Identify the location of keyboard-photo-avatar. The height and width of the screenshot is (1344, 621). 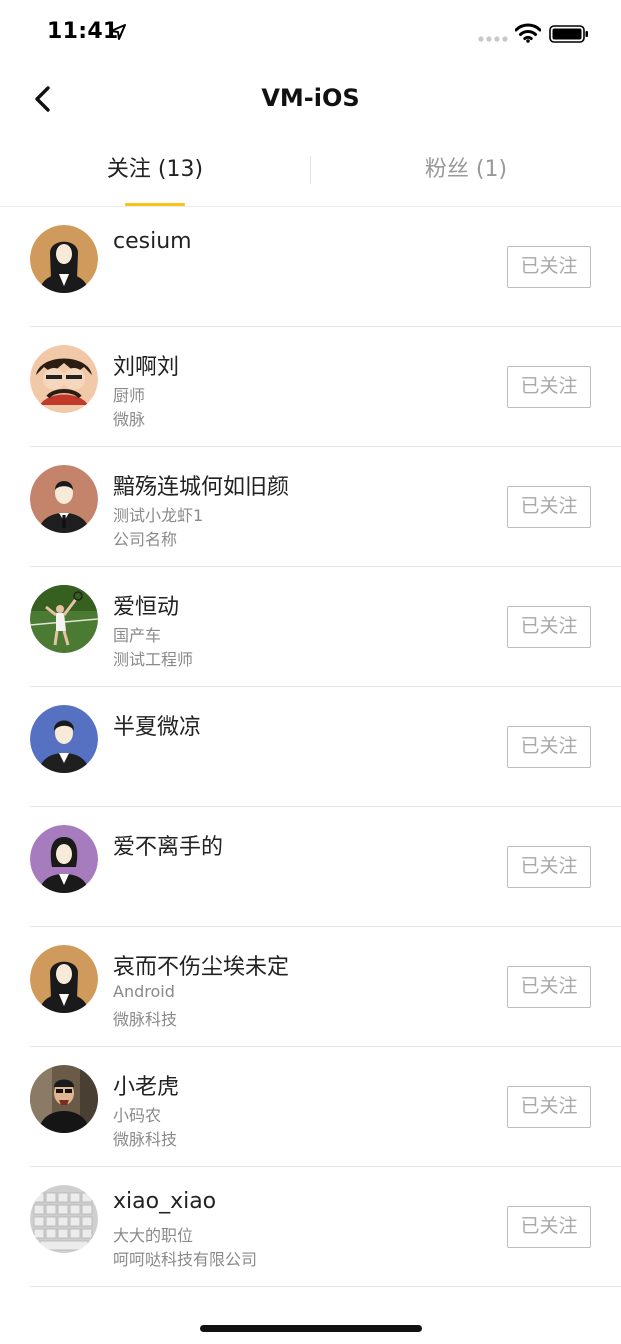
(64, 1219).